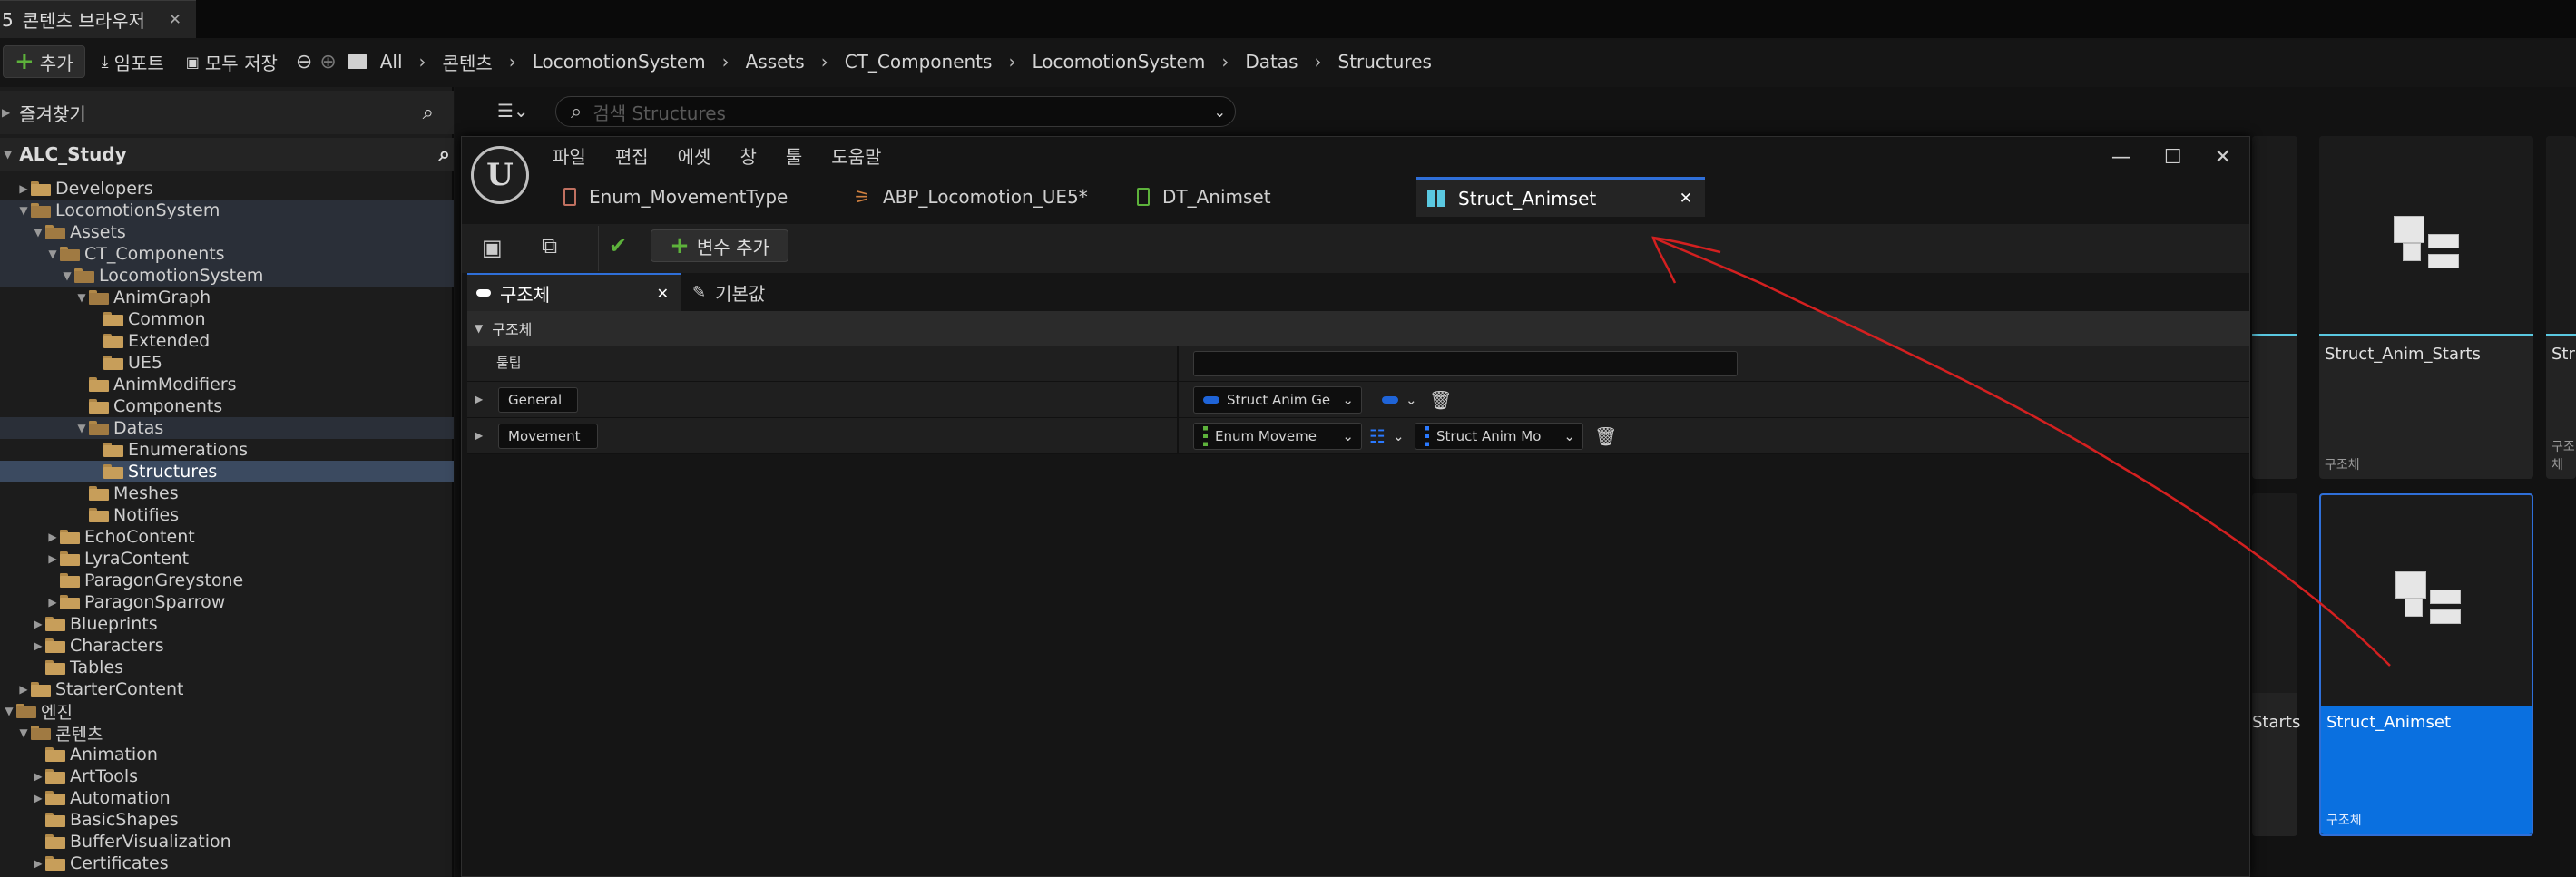 The height and width of the screenshot is (877, 2576). Describe the element at coordinates (227, 624) in the screenshot. I see `tree-item: ▶ Blueprints` at that location.